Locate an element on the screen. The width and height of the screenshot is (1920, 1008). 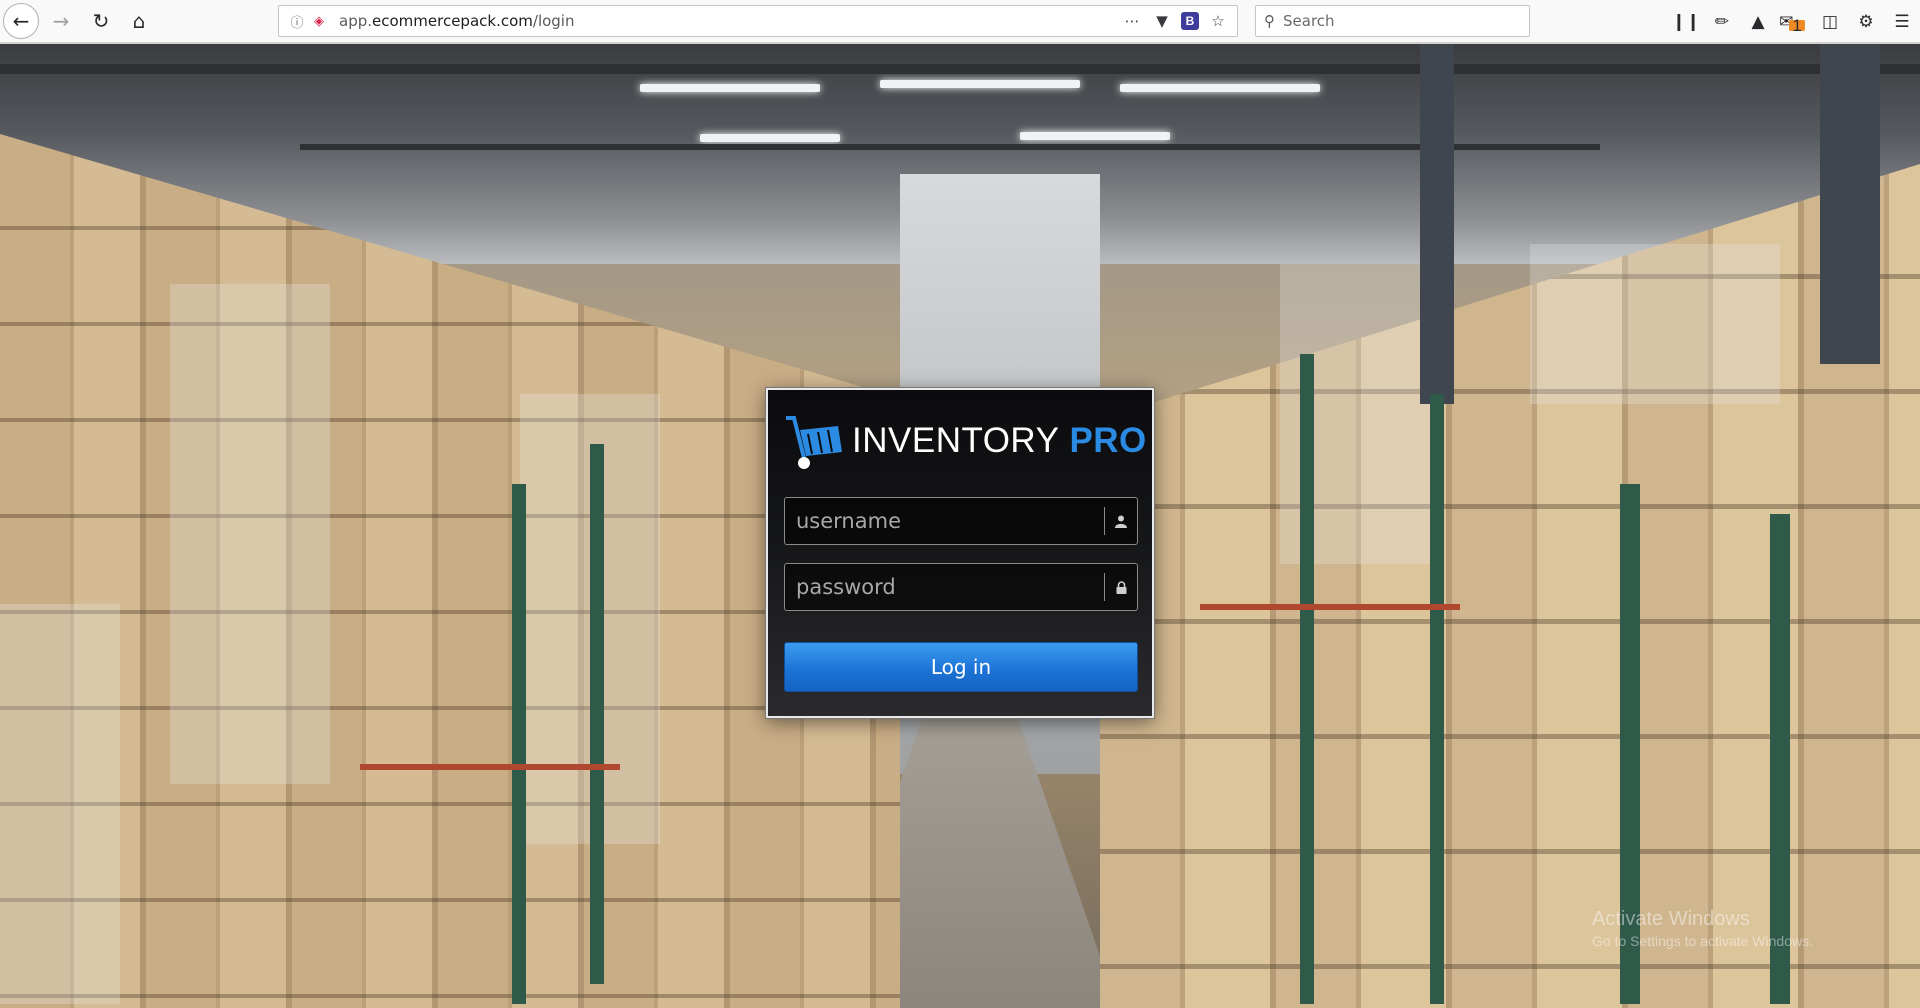
pocket-icon: ▼ is located at coordinates (1162, 21).